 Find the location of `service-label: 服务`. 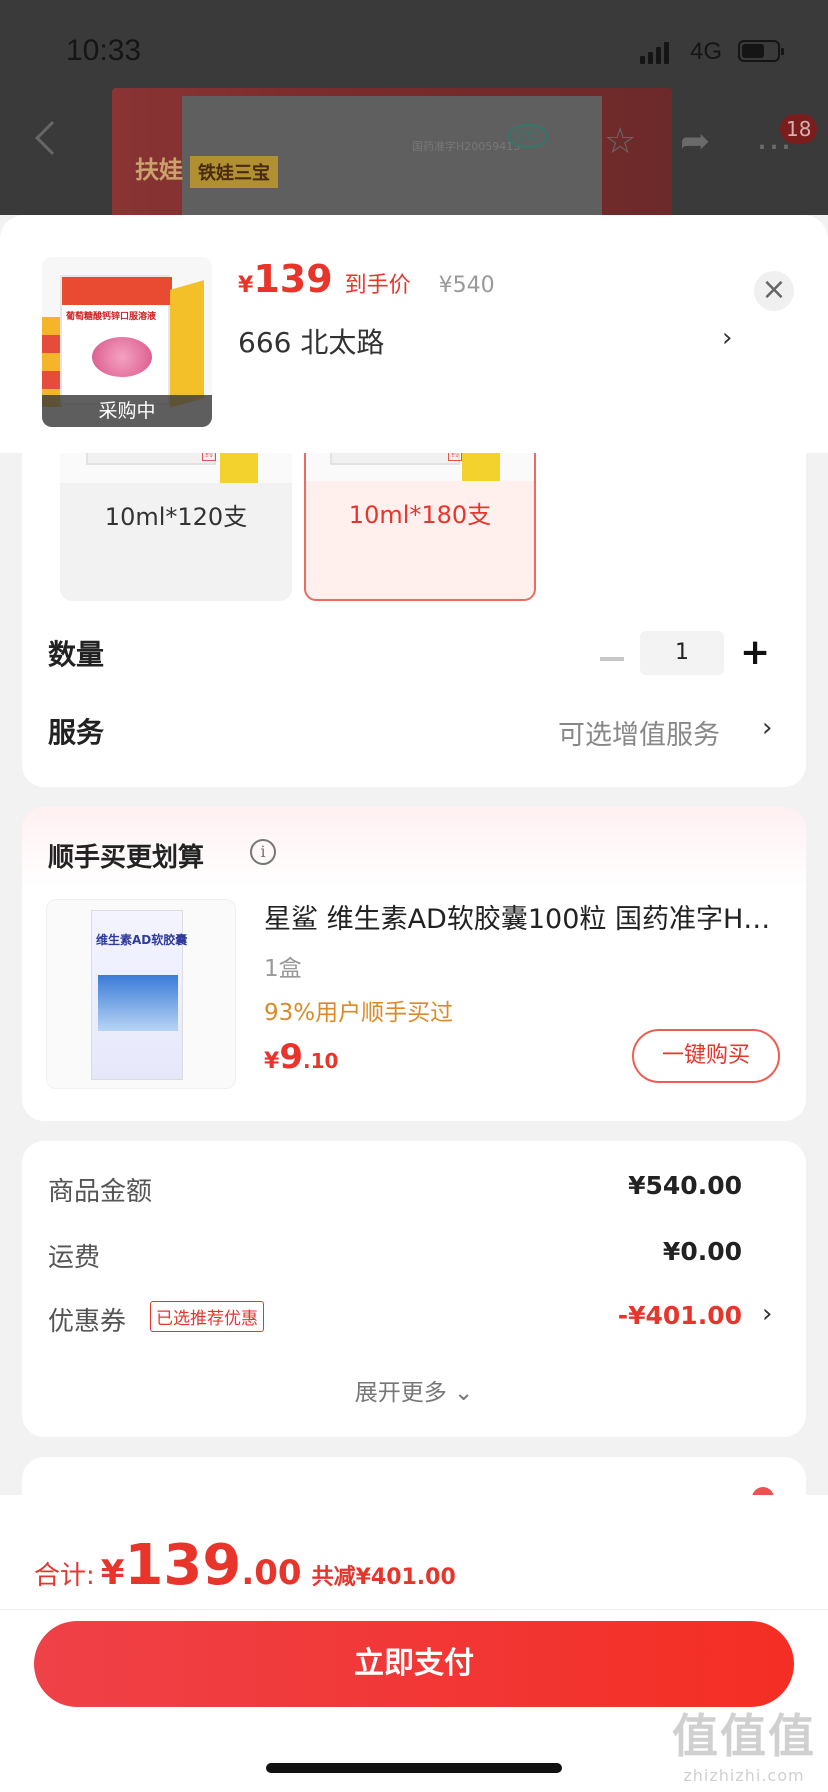

service-label: 服务 is located at coordinates (76, 732).